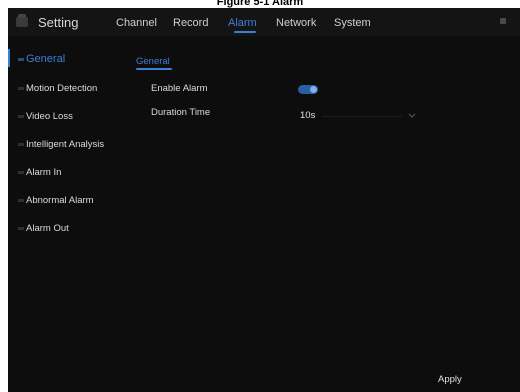 This screenshot has width=520, height=392. What do you see at coordinates (47, 228) in the screenshot?
I see `sidebar-item-label: Alarm Out` at bounding box center [47, 228].